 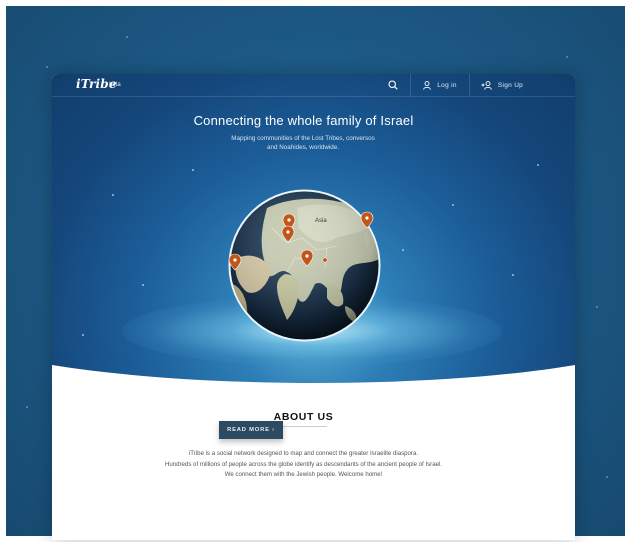 What do you see at coordinates (447, 85) in the screenshot?
I see `login-label: Log in` at bounding box center [447, 85].